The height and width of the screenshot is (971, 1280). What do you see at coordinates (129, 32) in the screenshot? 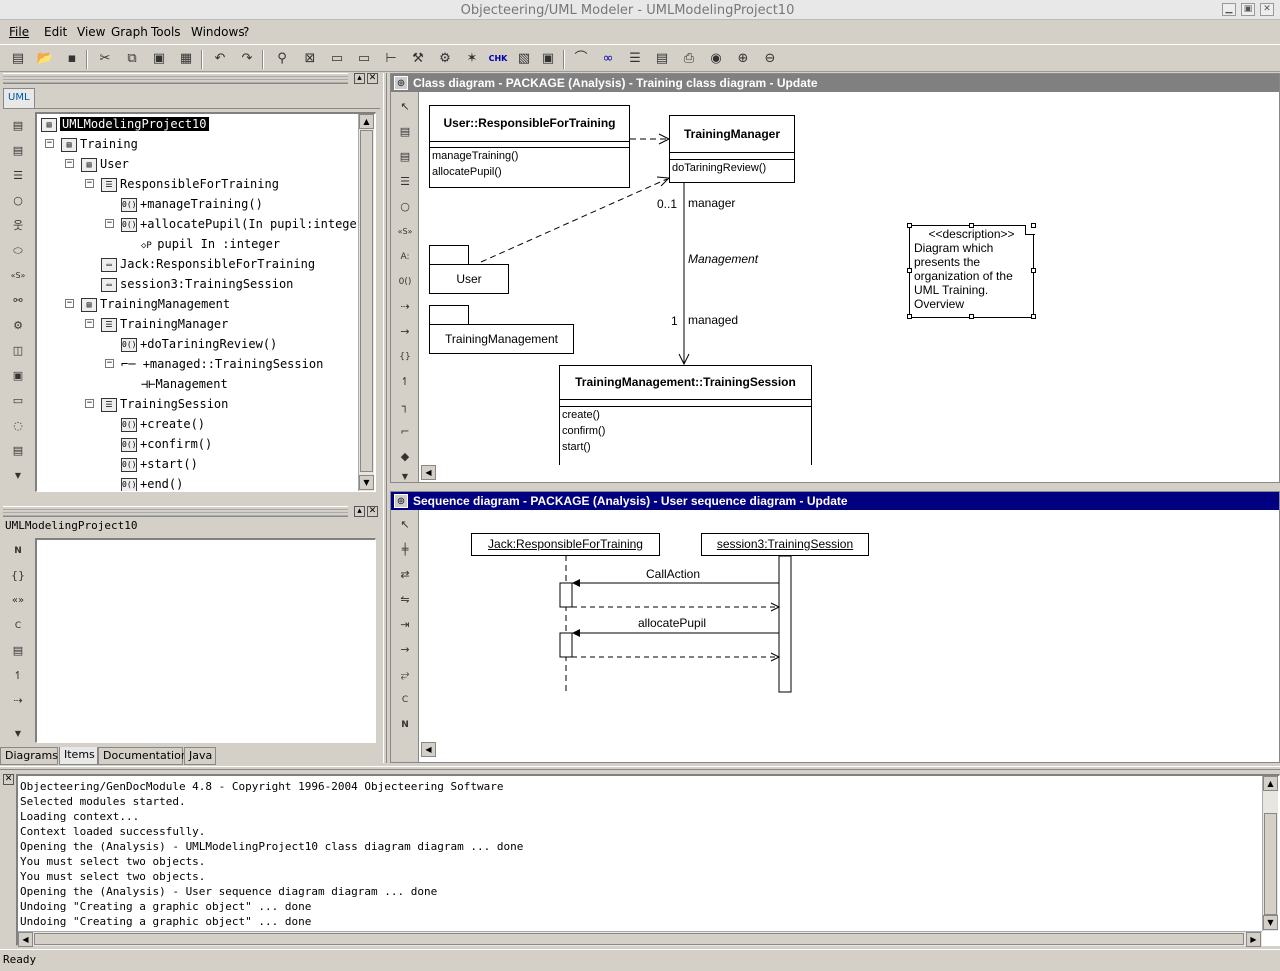
I see `menu-graph: Graph` at bounding box center [129, 32].